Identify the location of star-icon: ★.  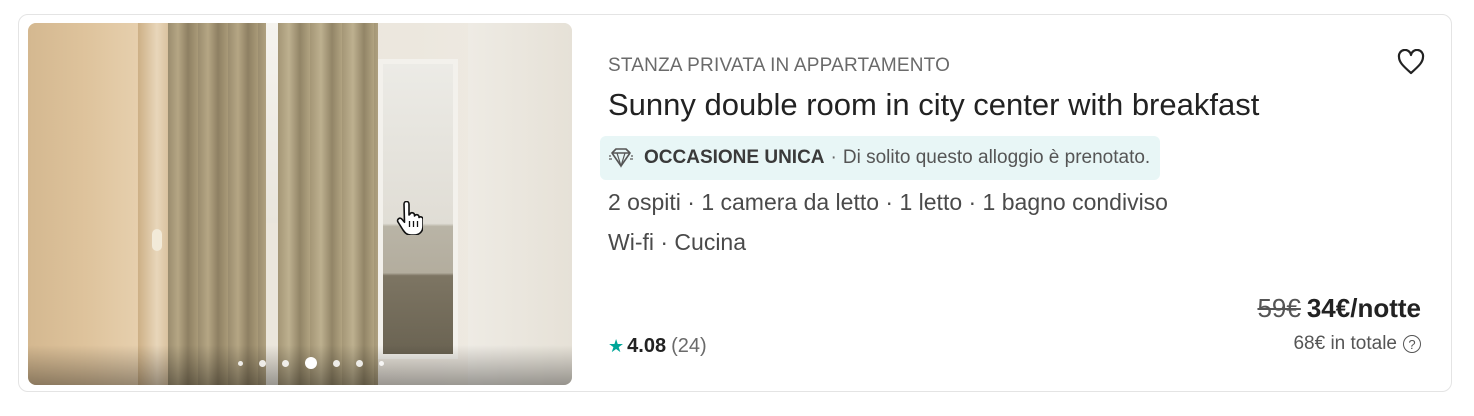
(616, 346).